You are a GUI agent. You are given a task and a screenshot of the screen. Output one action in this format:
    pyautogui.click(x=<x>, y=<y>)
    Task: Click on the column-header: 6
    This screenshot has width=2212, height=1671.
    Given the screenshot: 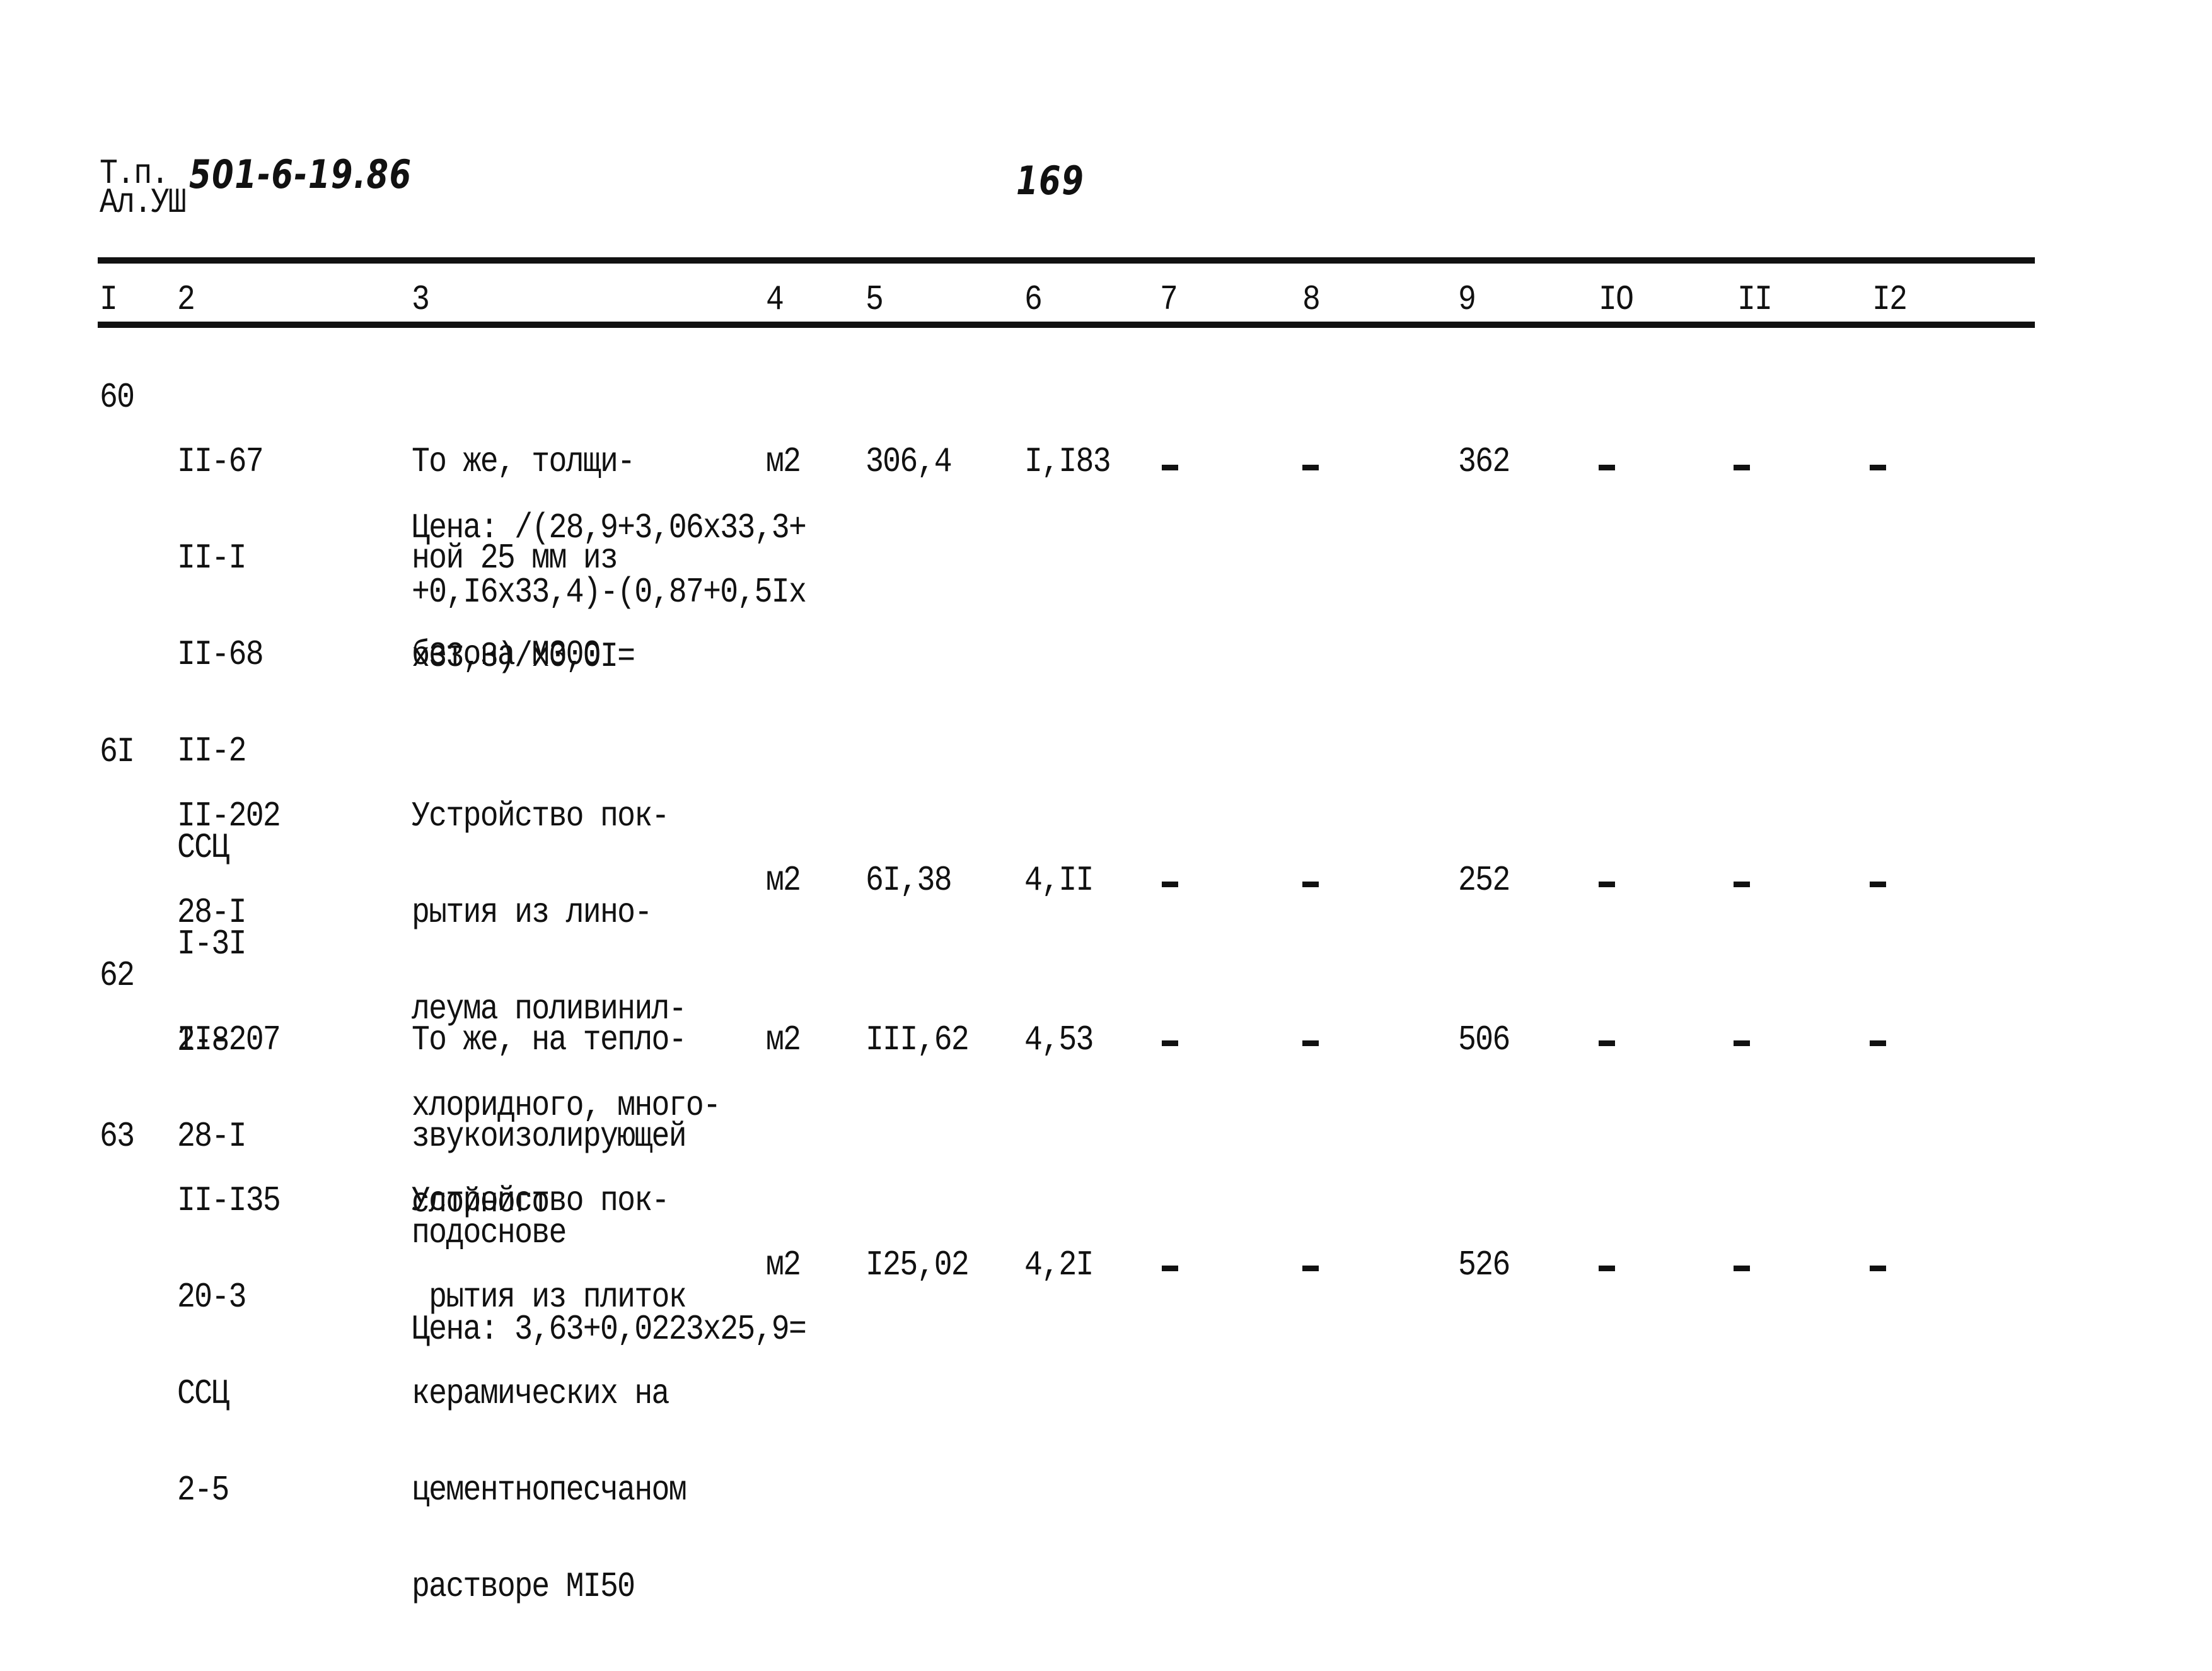 What is the action you would take?
    pyautogui.click(x=1033, y=299)
    